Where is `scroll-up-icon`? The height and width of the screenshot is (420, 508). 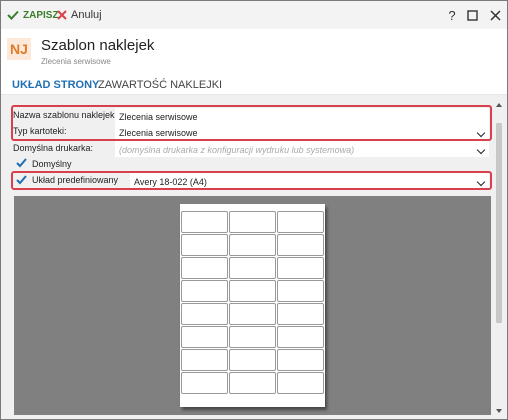
scroll-up-icon is located at coordinates (499, 105).